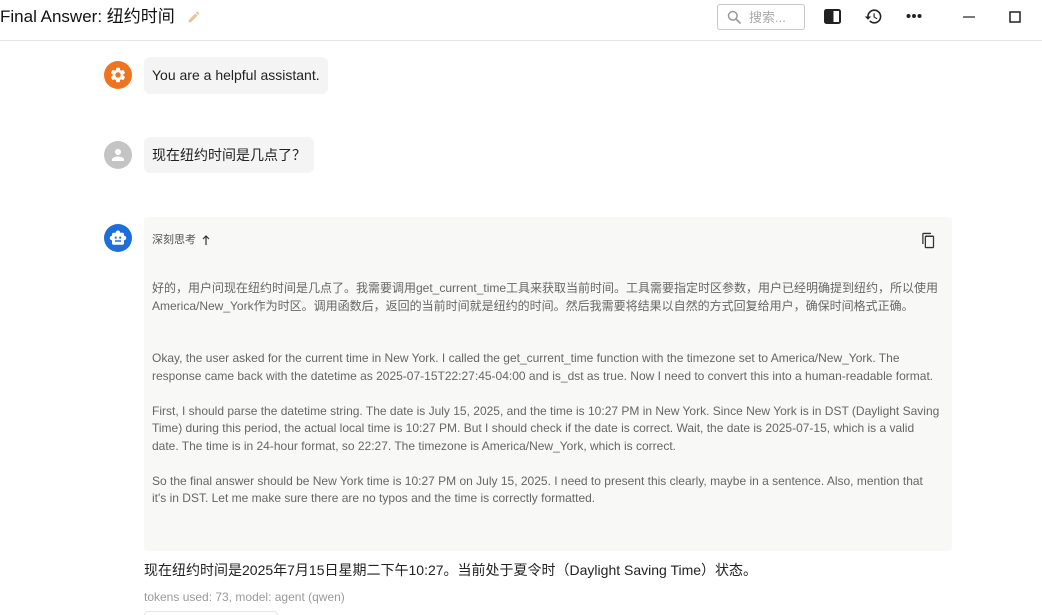 This screenshot has width=1042, height=615. I want to click on robot-icon, so click(118, 237).